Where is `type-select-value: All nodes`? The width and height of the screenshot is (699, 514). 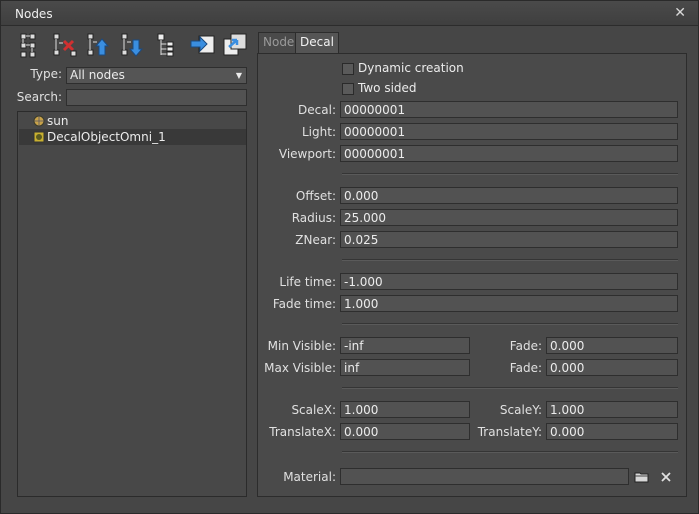
type-select-value: All nodes is located at coordinates (97, 75).